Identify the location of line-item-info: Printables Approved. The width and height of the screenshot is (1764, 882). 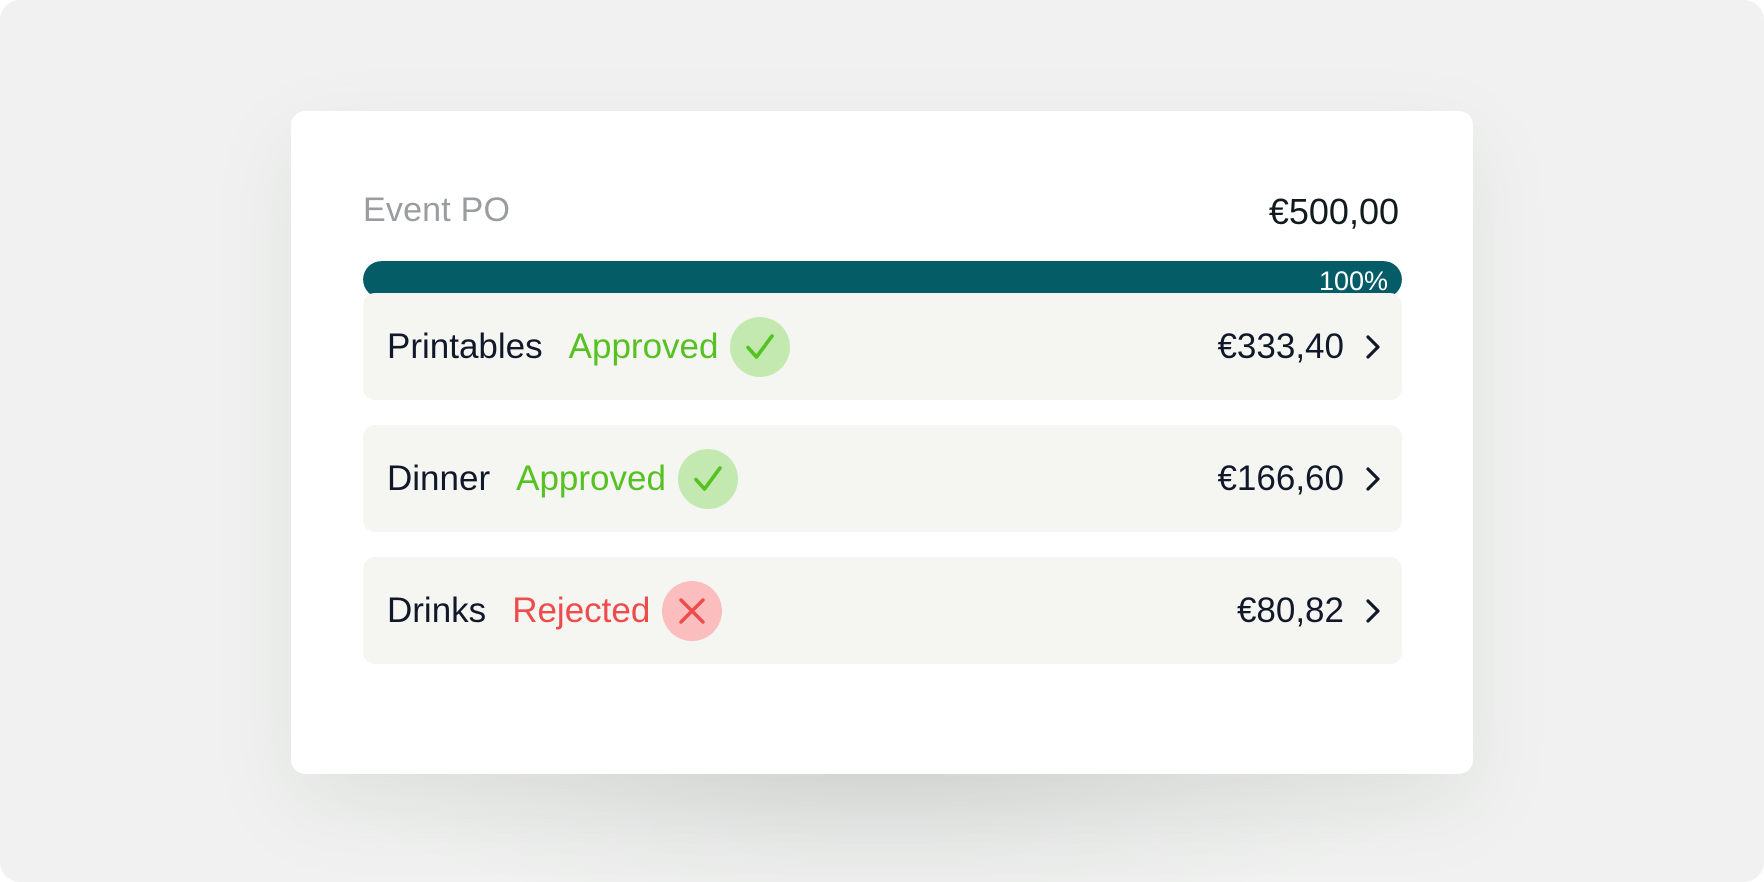
(589, 346).